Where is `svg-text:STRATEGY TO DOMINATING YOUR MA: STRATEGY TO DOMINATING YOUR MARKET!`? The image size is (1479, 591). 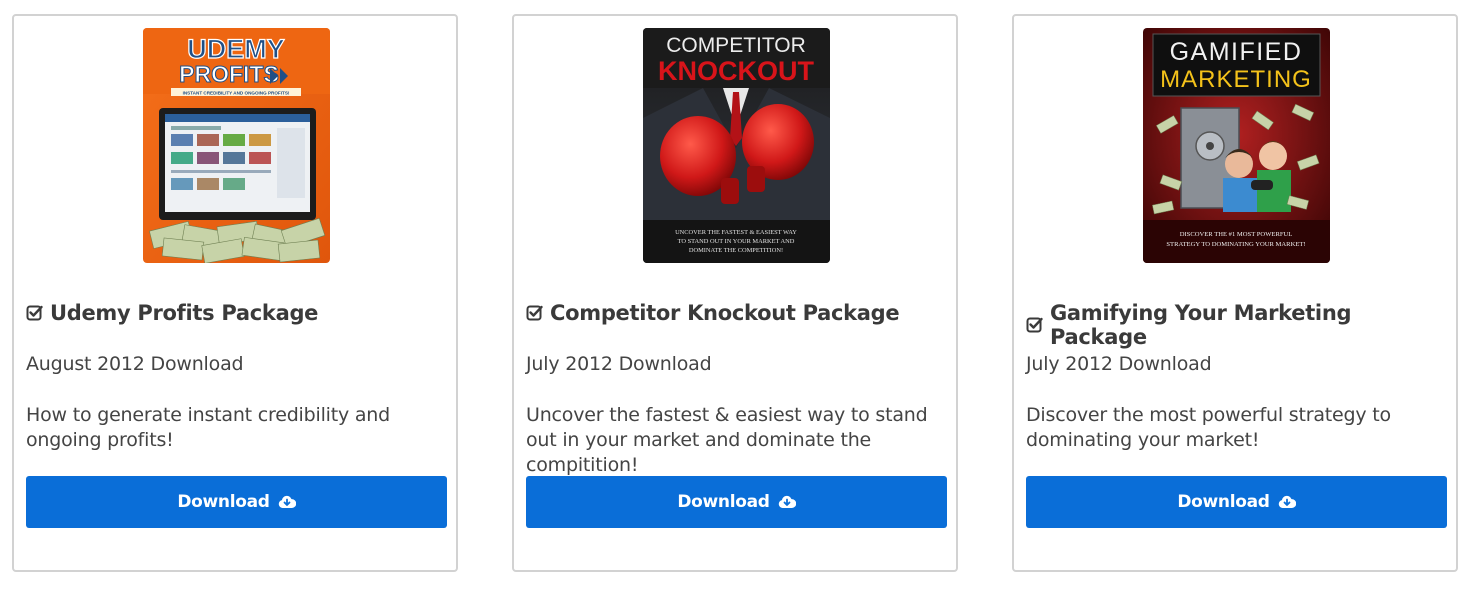 svg-text:STRATEGY TO DOMINATING YOUR MA: STRATEGY TO DOMINATING YOUR MARKET! is located at coordinates (1235, 244).